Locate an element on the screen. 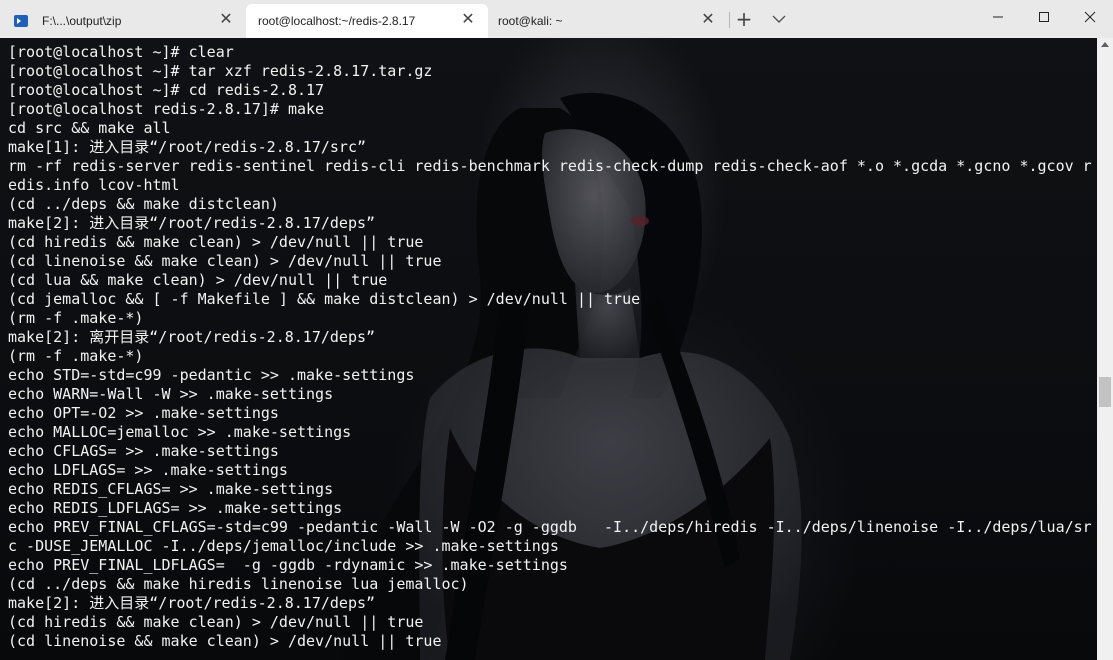  terminal-line: echo MALLOC=jemalloc >> .make-settings is located at coordinates (180, 432).